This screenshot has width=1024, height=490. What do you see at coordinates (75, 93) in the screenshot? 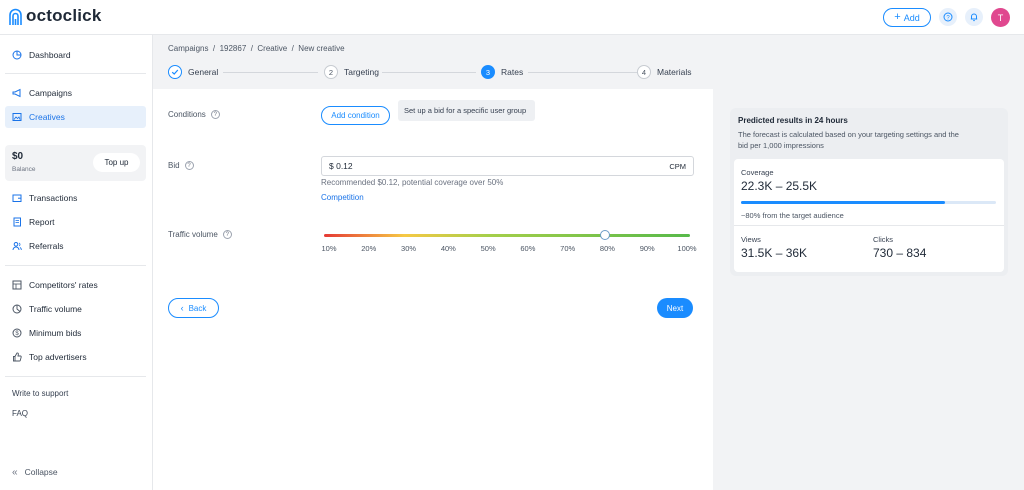
I see `sidebar-item-campaigns: Campaigns` at bounding box center [75, 93].